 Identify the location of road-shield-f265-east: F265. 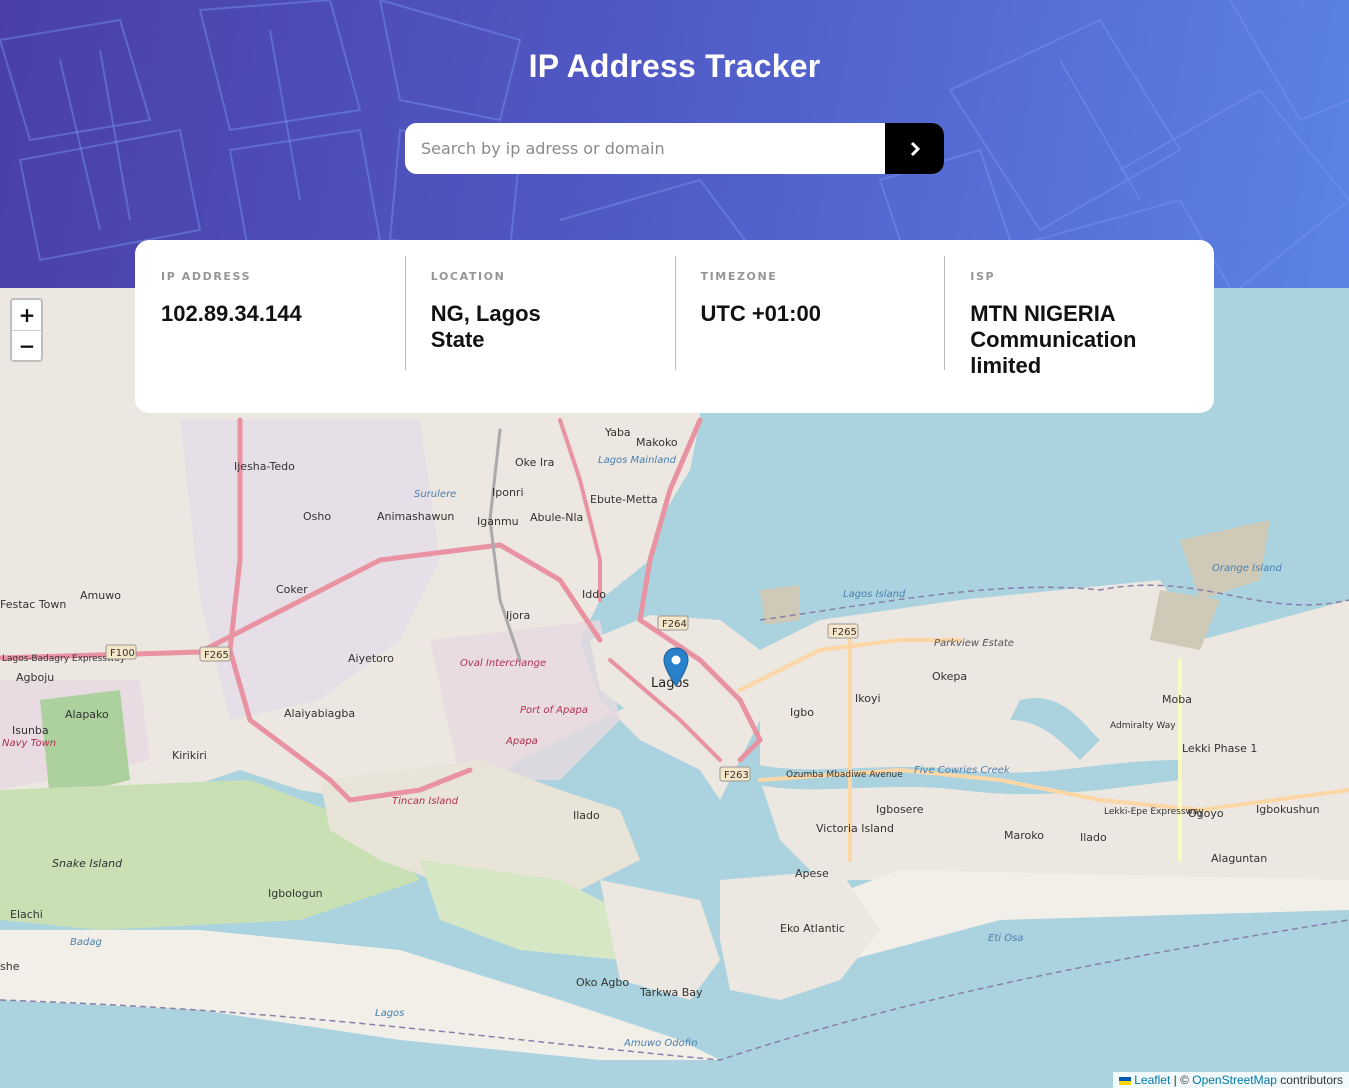
(844, 632).